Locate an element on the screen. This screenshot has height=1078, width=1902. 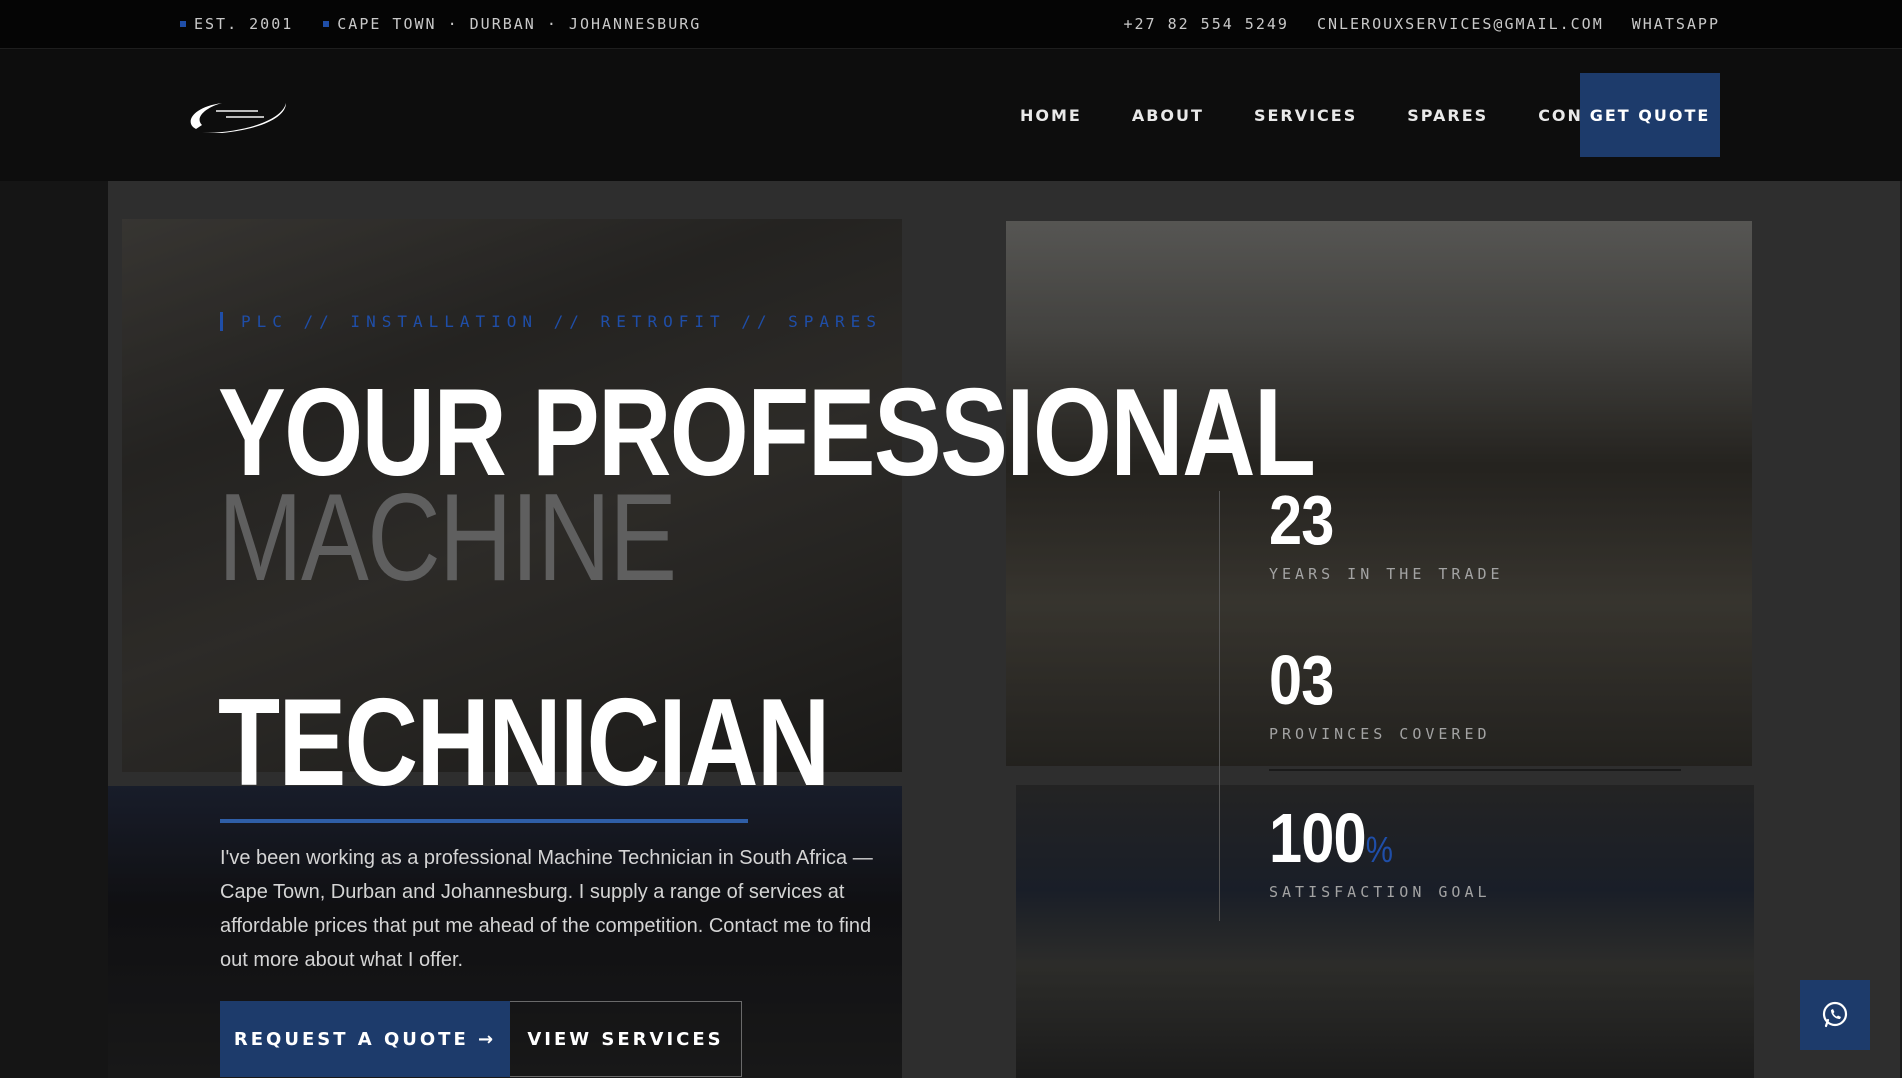
email-link: CNLEROUXSERVICES@GMAIL.COM is located at coordinates (1460, 24).